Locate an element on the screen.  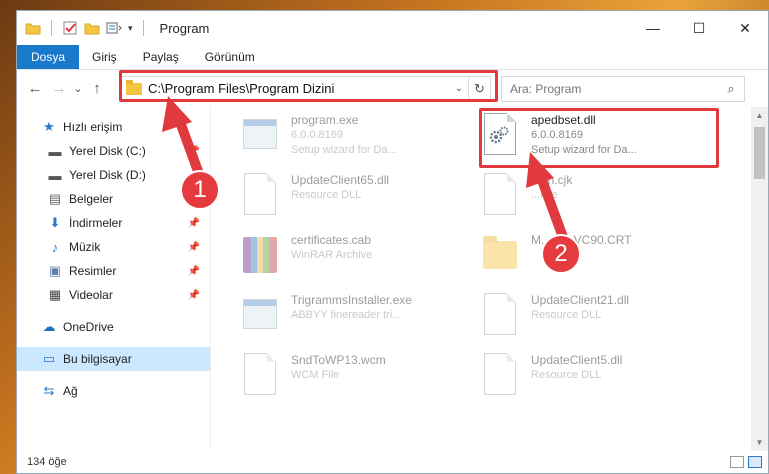
sidebar-item-pictures: ▣ Resimler 📌 is located at coordinates (113, 271).